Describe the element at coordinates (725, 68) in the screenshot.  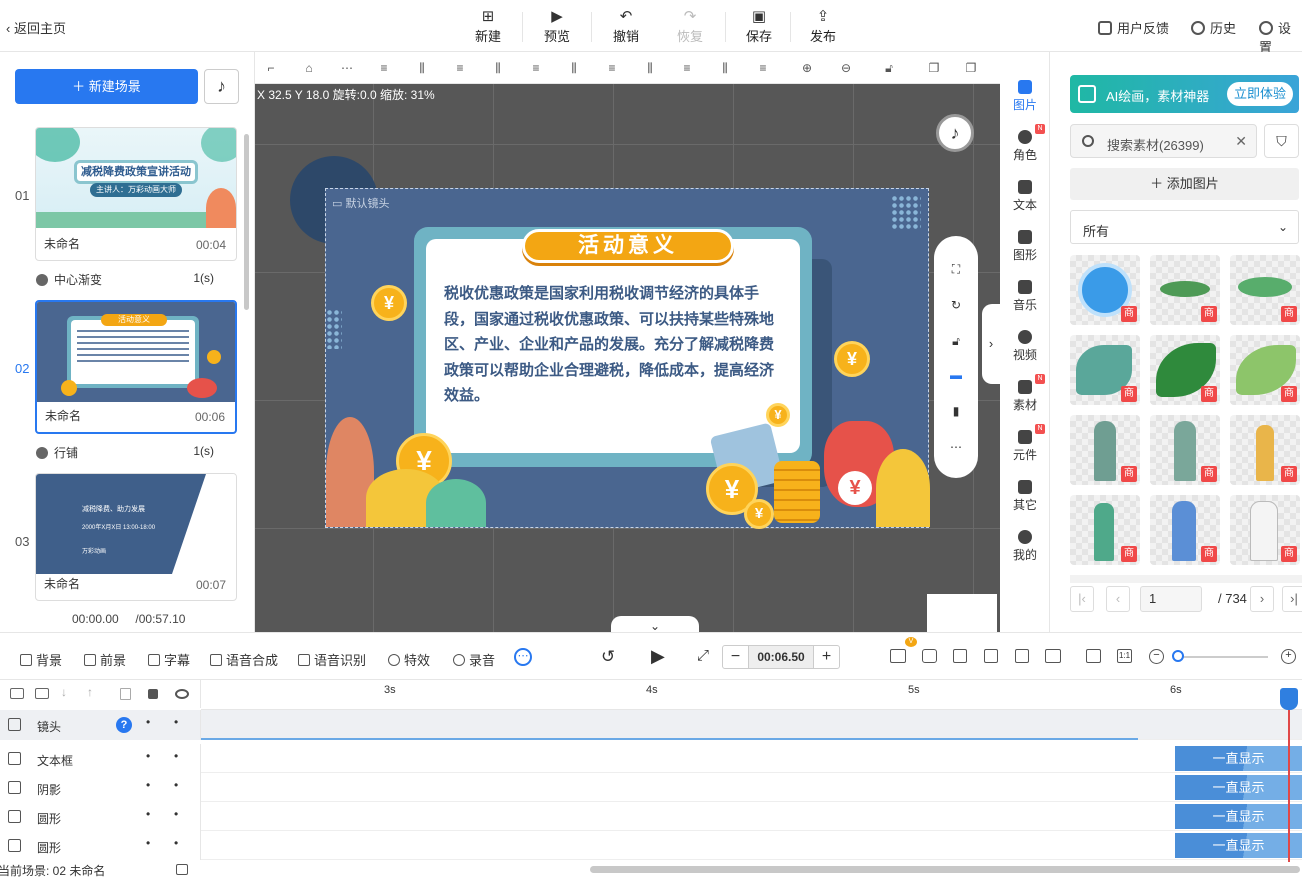
I see `spacing-v-icon: ⫼` at that location.